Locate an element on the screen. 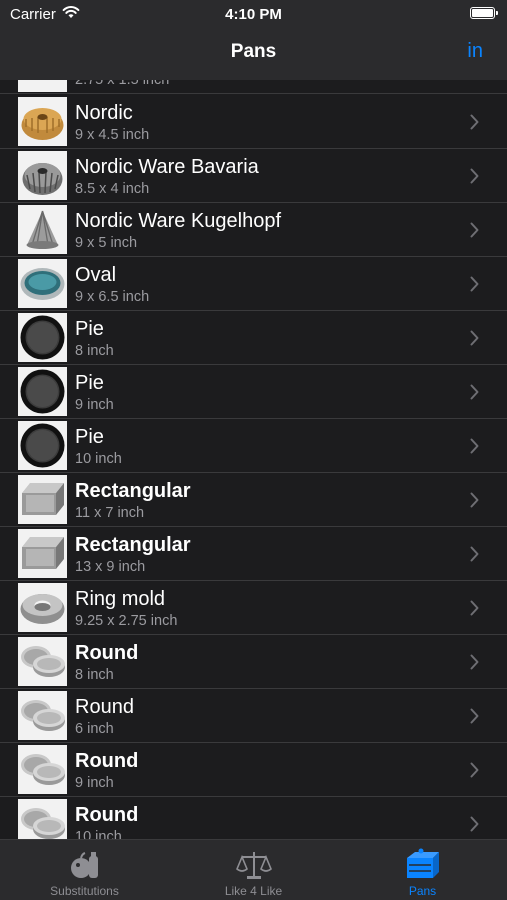  tab-like-4-like: Like 4 Like is located at coordinates (253, 870).